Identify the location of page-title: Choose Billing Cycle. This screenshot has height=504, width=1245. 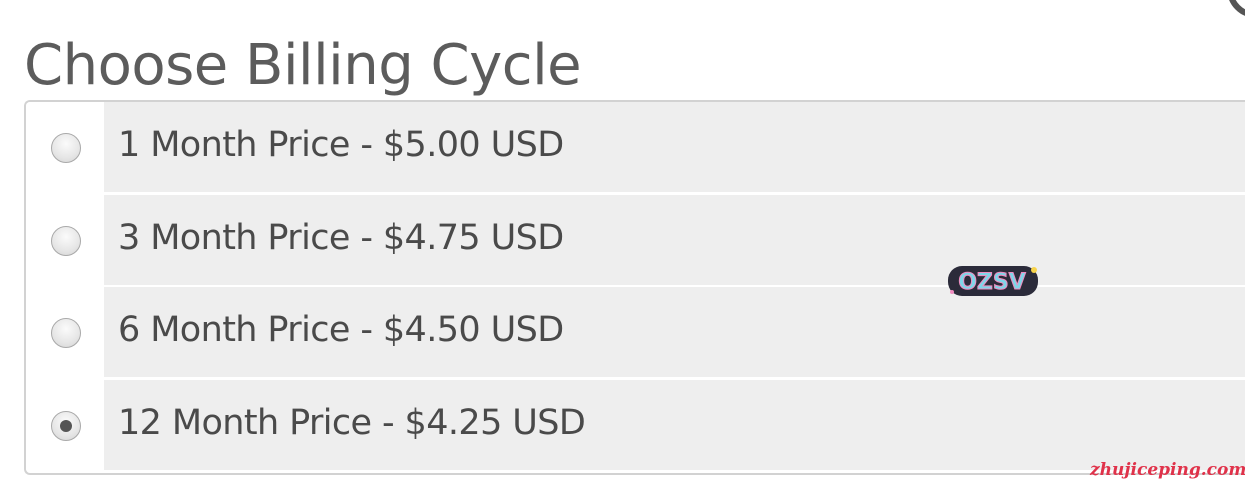
(303, 65).